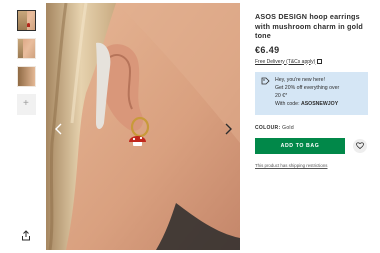  I want to click on chevron-left-icon, so click(59, 129).